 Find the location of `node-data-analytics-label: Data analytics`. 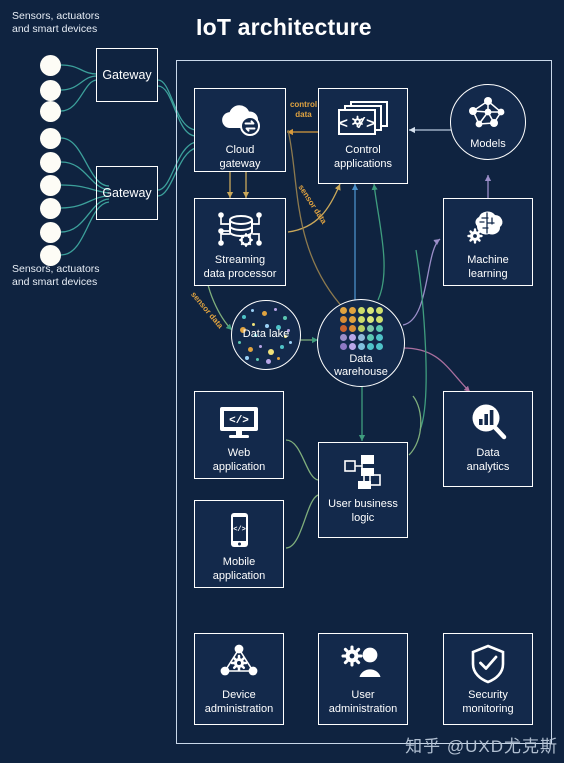

node-data-analytics-label: Data analytics is located at coordinates (488, 460).